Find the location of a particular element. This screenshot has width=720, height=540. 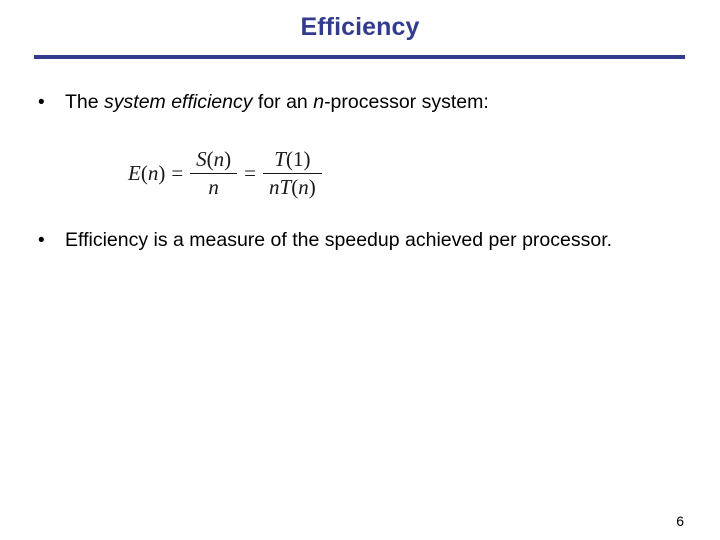

formula-expression: E(n) = S(n) n = T(1) nT(n) is located at coordinates (225, 173).